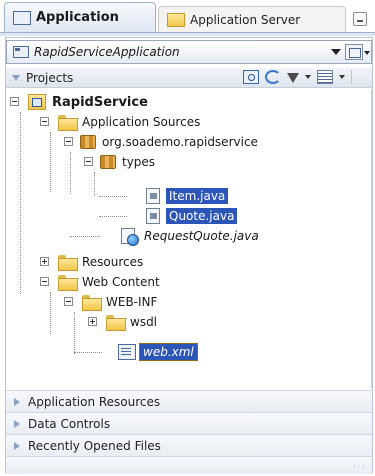 The image size is (375, 476). Describe the element at coordinates (100, 102) in the screenshot. I see `tree-node-label: RapidService` at that location.